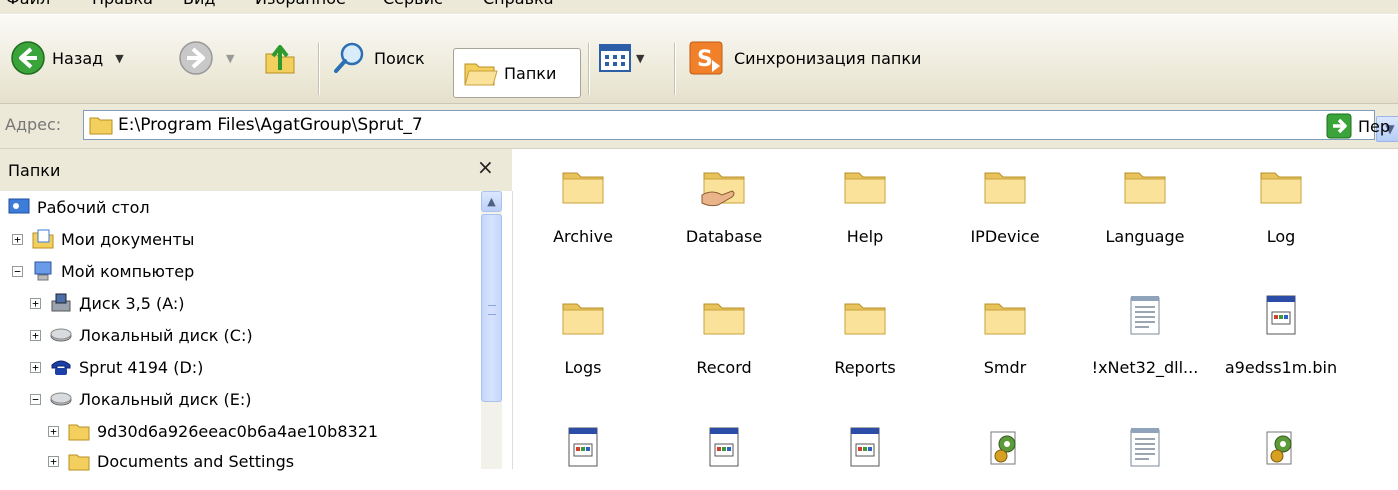 The height and width of the screenshot is (490, 1398). What do you see at coordinates (724, 236) in the screenshot?
I see `file-name: Database` at bounding box center [724, 236].